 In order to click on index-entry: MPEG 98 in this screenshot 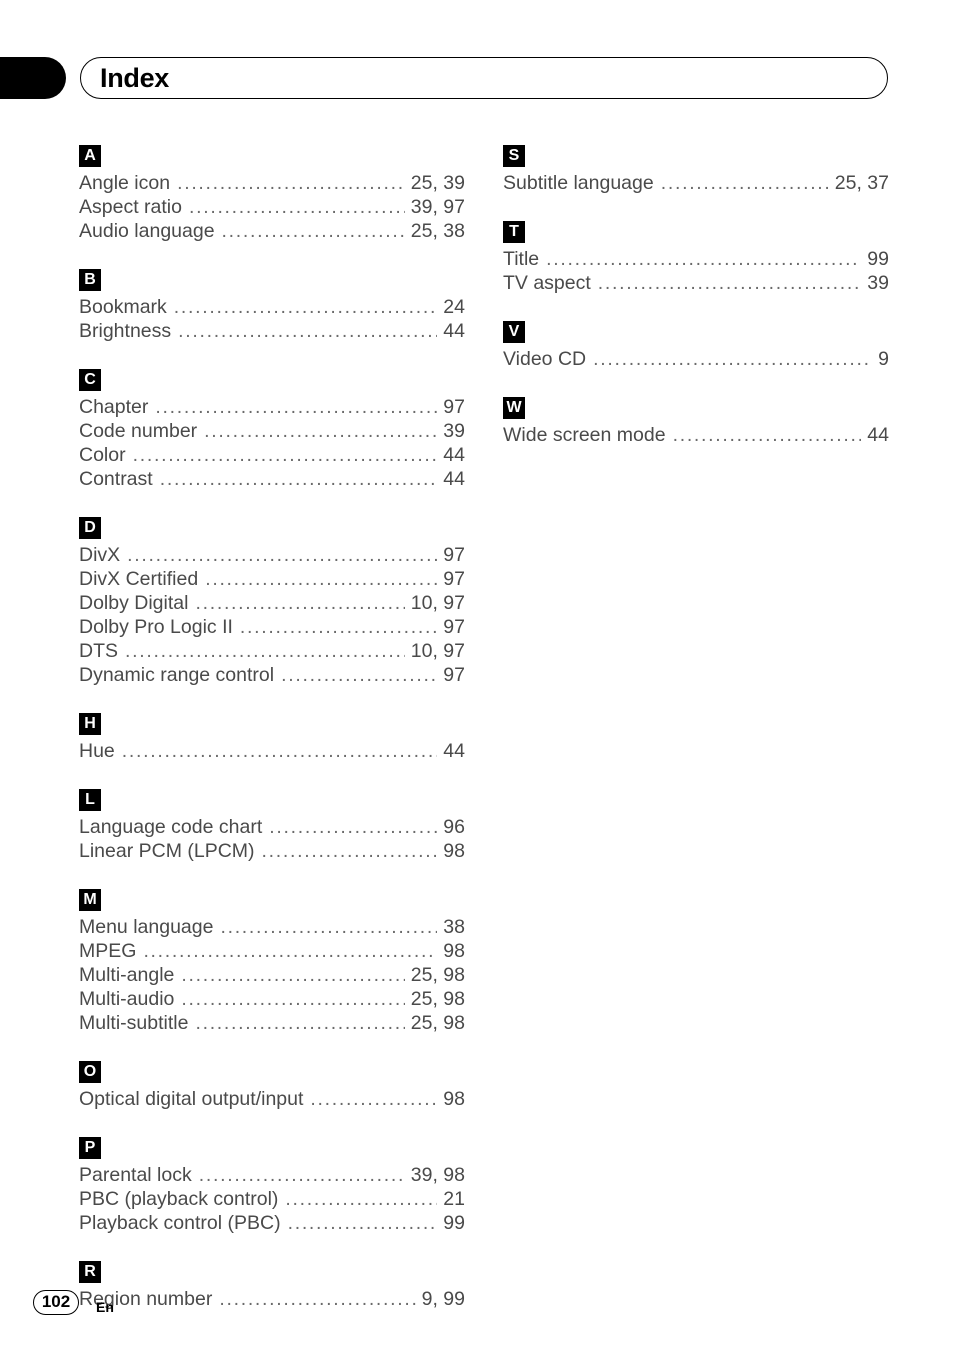, I will do `click(272, 951)`.